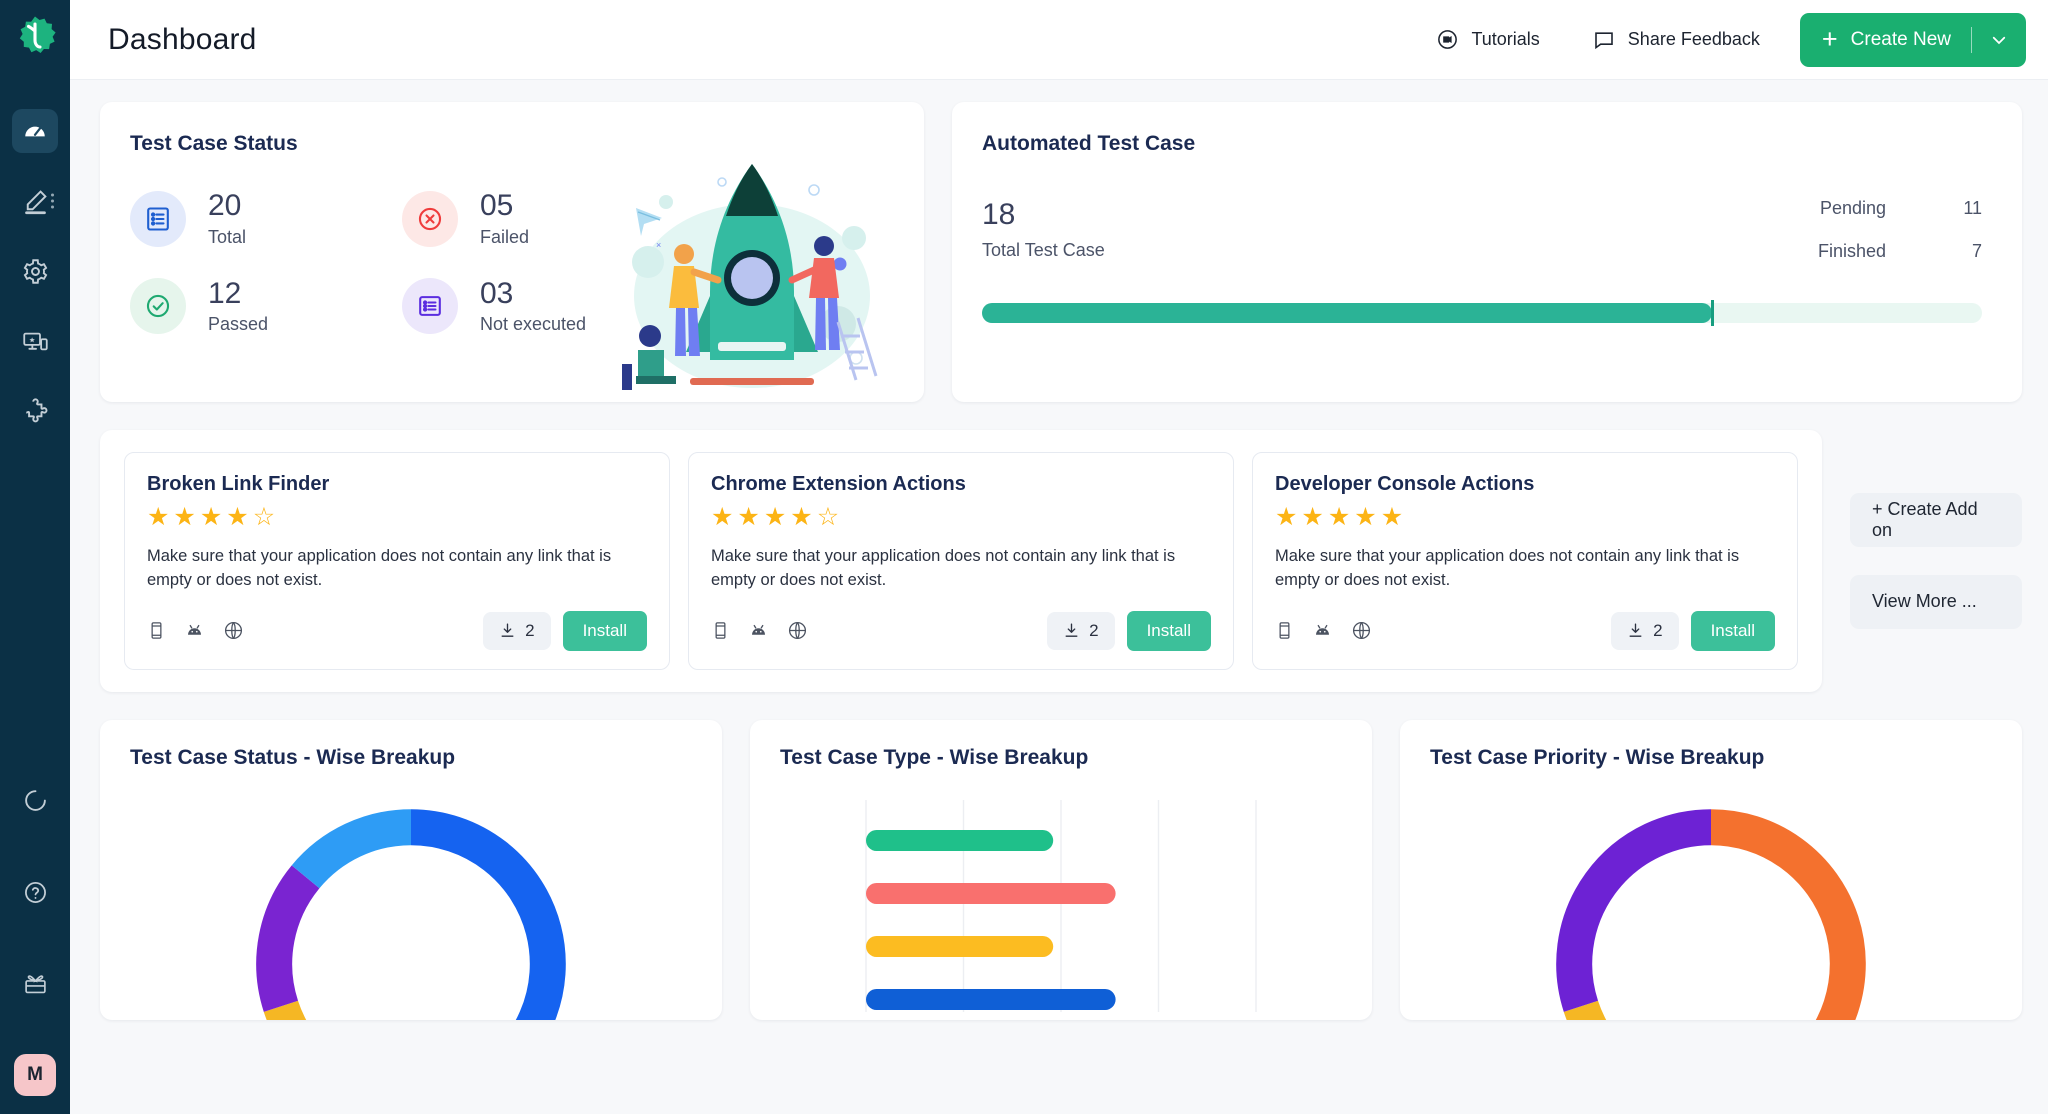  What do you see at coordinates (505, 236) in the screenshot?
I see `stat-label: Failed` at bounding box center [505, 236].